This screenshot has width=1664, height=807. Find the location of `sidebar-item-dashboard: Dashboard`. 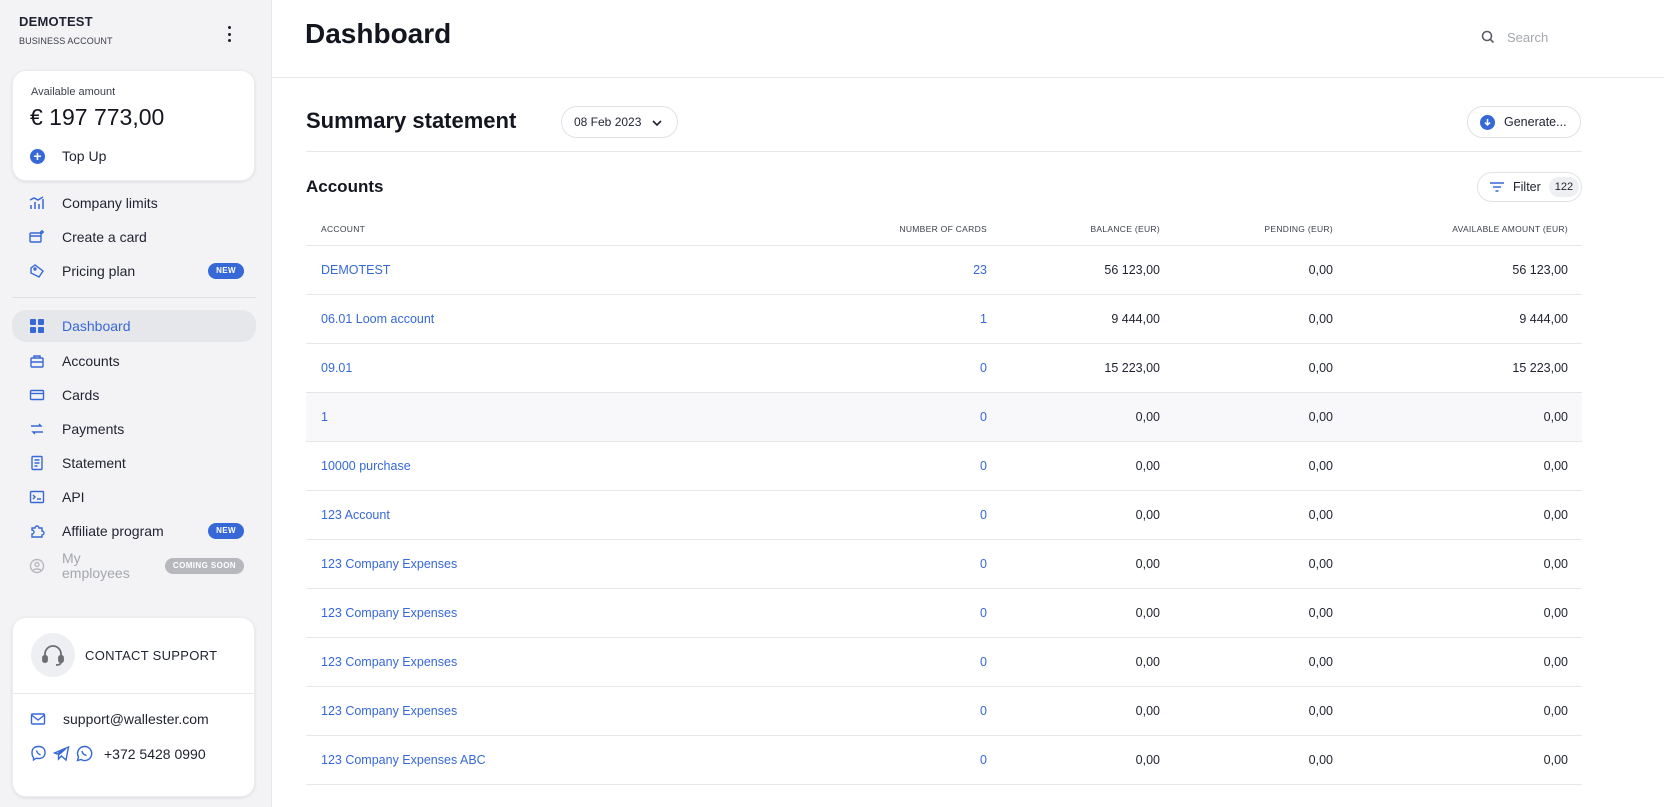

sidebar-item-dashboard: Dashboard is located at coordinates (134, 326).